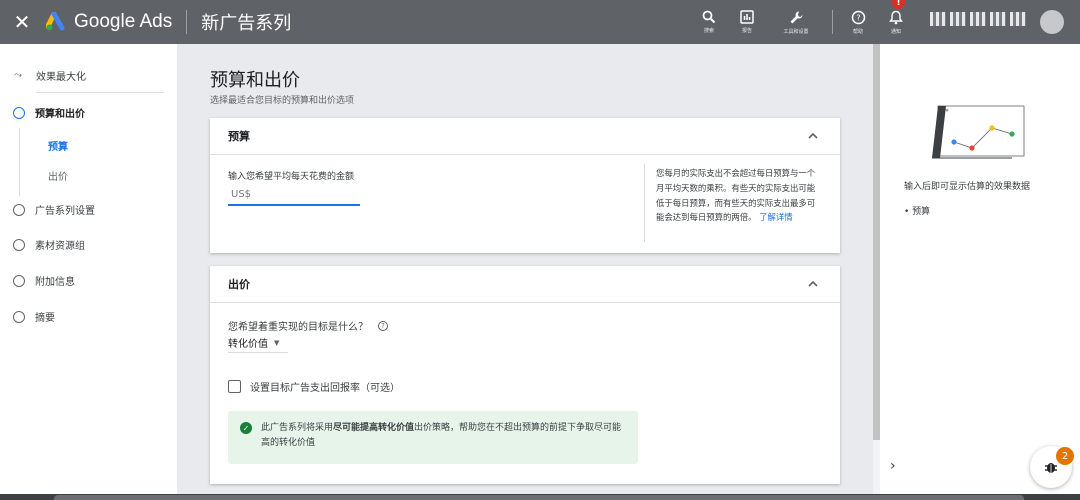  Describe the element at coordinates (1051, 468) in the screenshot. I see `bug-icon` at that location.